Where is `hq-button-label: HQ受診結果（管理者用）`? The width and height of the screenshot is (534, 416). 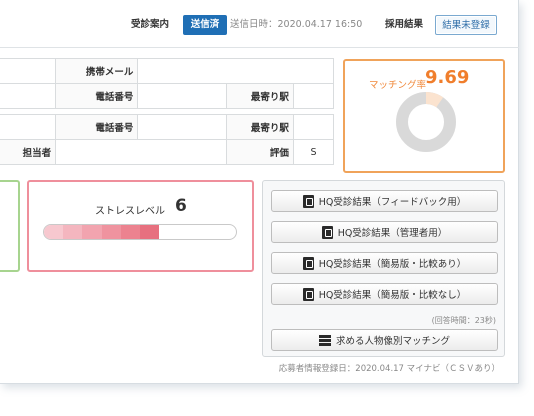 hq-button-label: HQ受診結果（管理者用） is located at coordinates (392, 233).